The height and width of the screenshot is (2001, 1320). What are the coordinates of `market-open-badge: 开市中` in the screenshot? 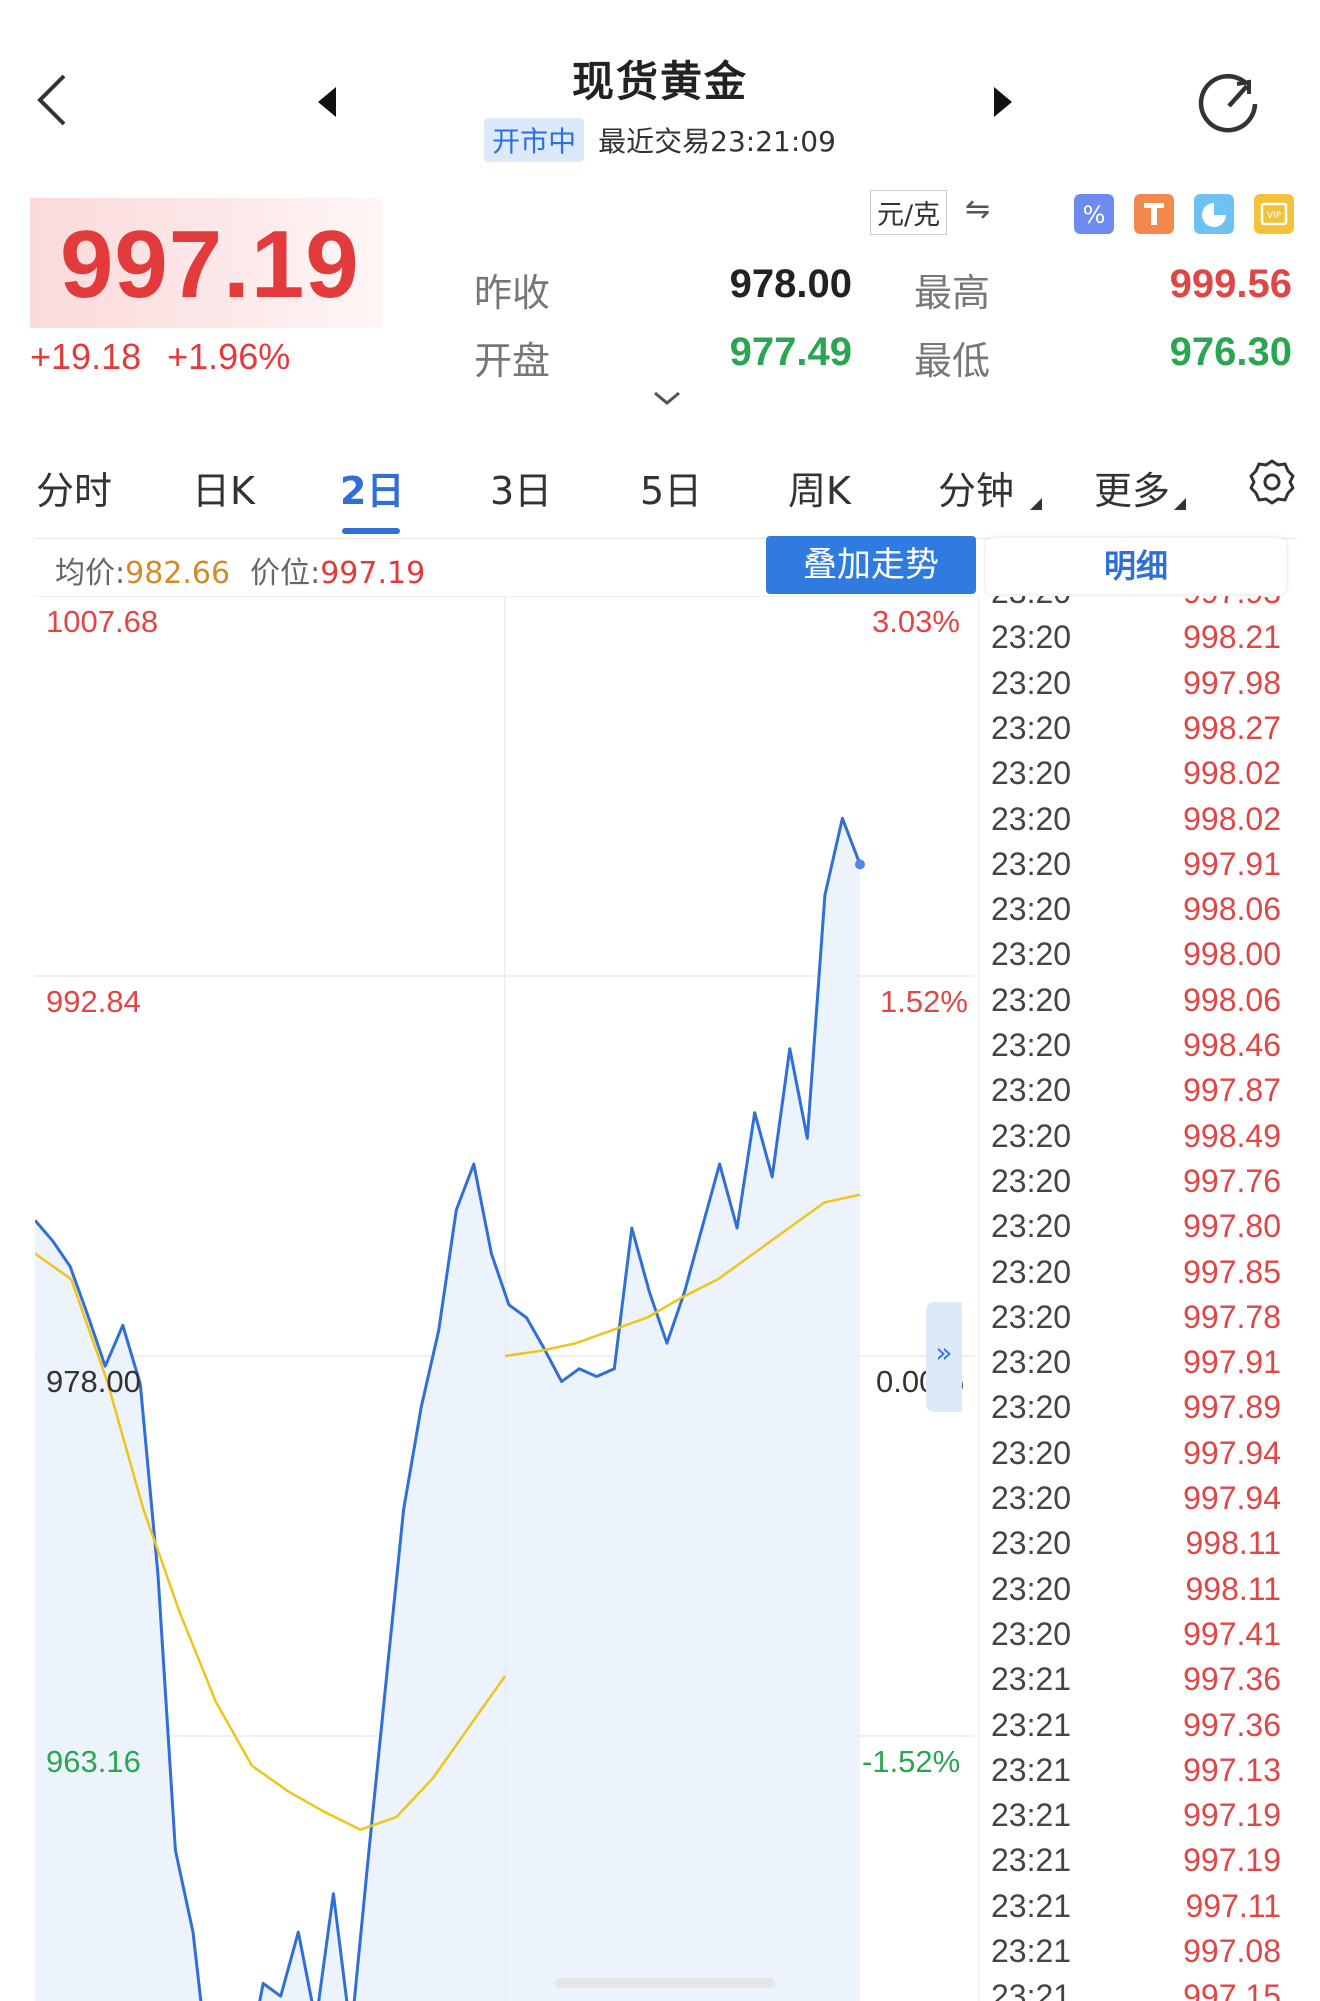 It's located at (534, 140).